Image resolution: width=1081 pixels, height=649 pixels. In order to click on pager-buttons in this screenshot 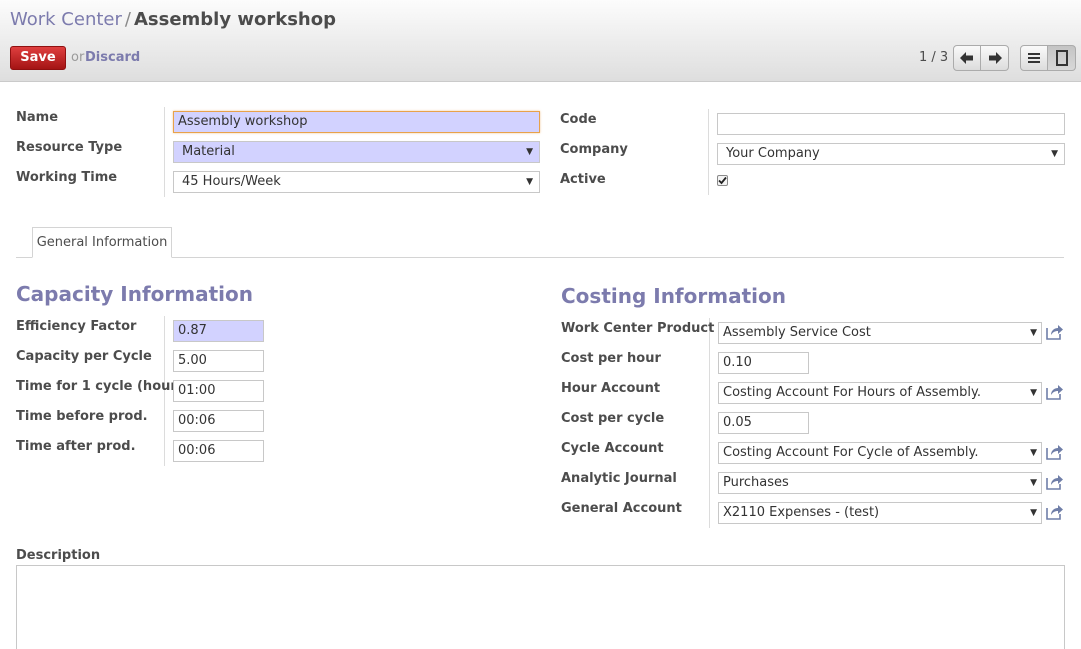, I will do `click(981, 58)`.